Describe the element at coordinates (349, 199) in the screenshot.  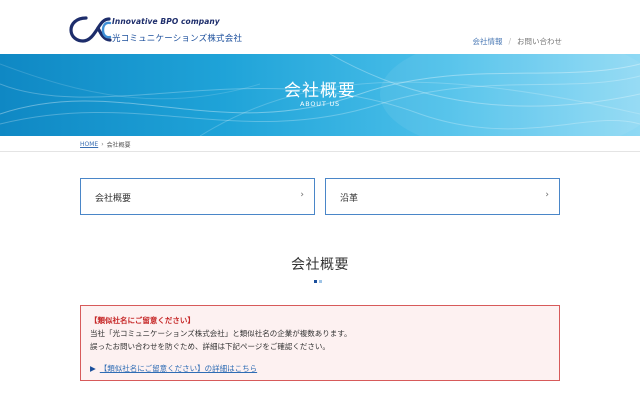
I see `card-label: 沿革` at that location.